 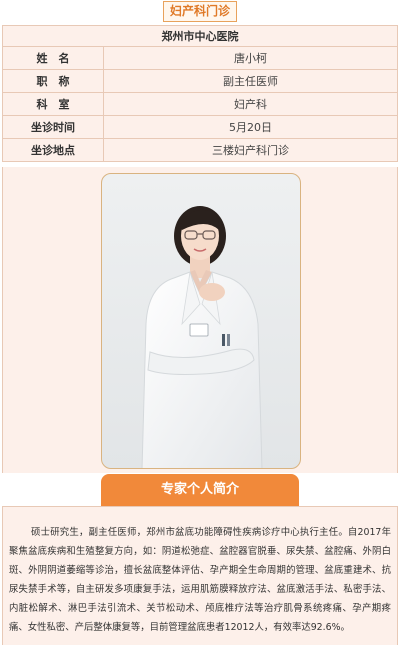 What do you see at coordinates (250, 104) in the screenshot?
I see `department-value: 妇产科` at bounding box center [250, 104].